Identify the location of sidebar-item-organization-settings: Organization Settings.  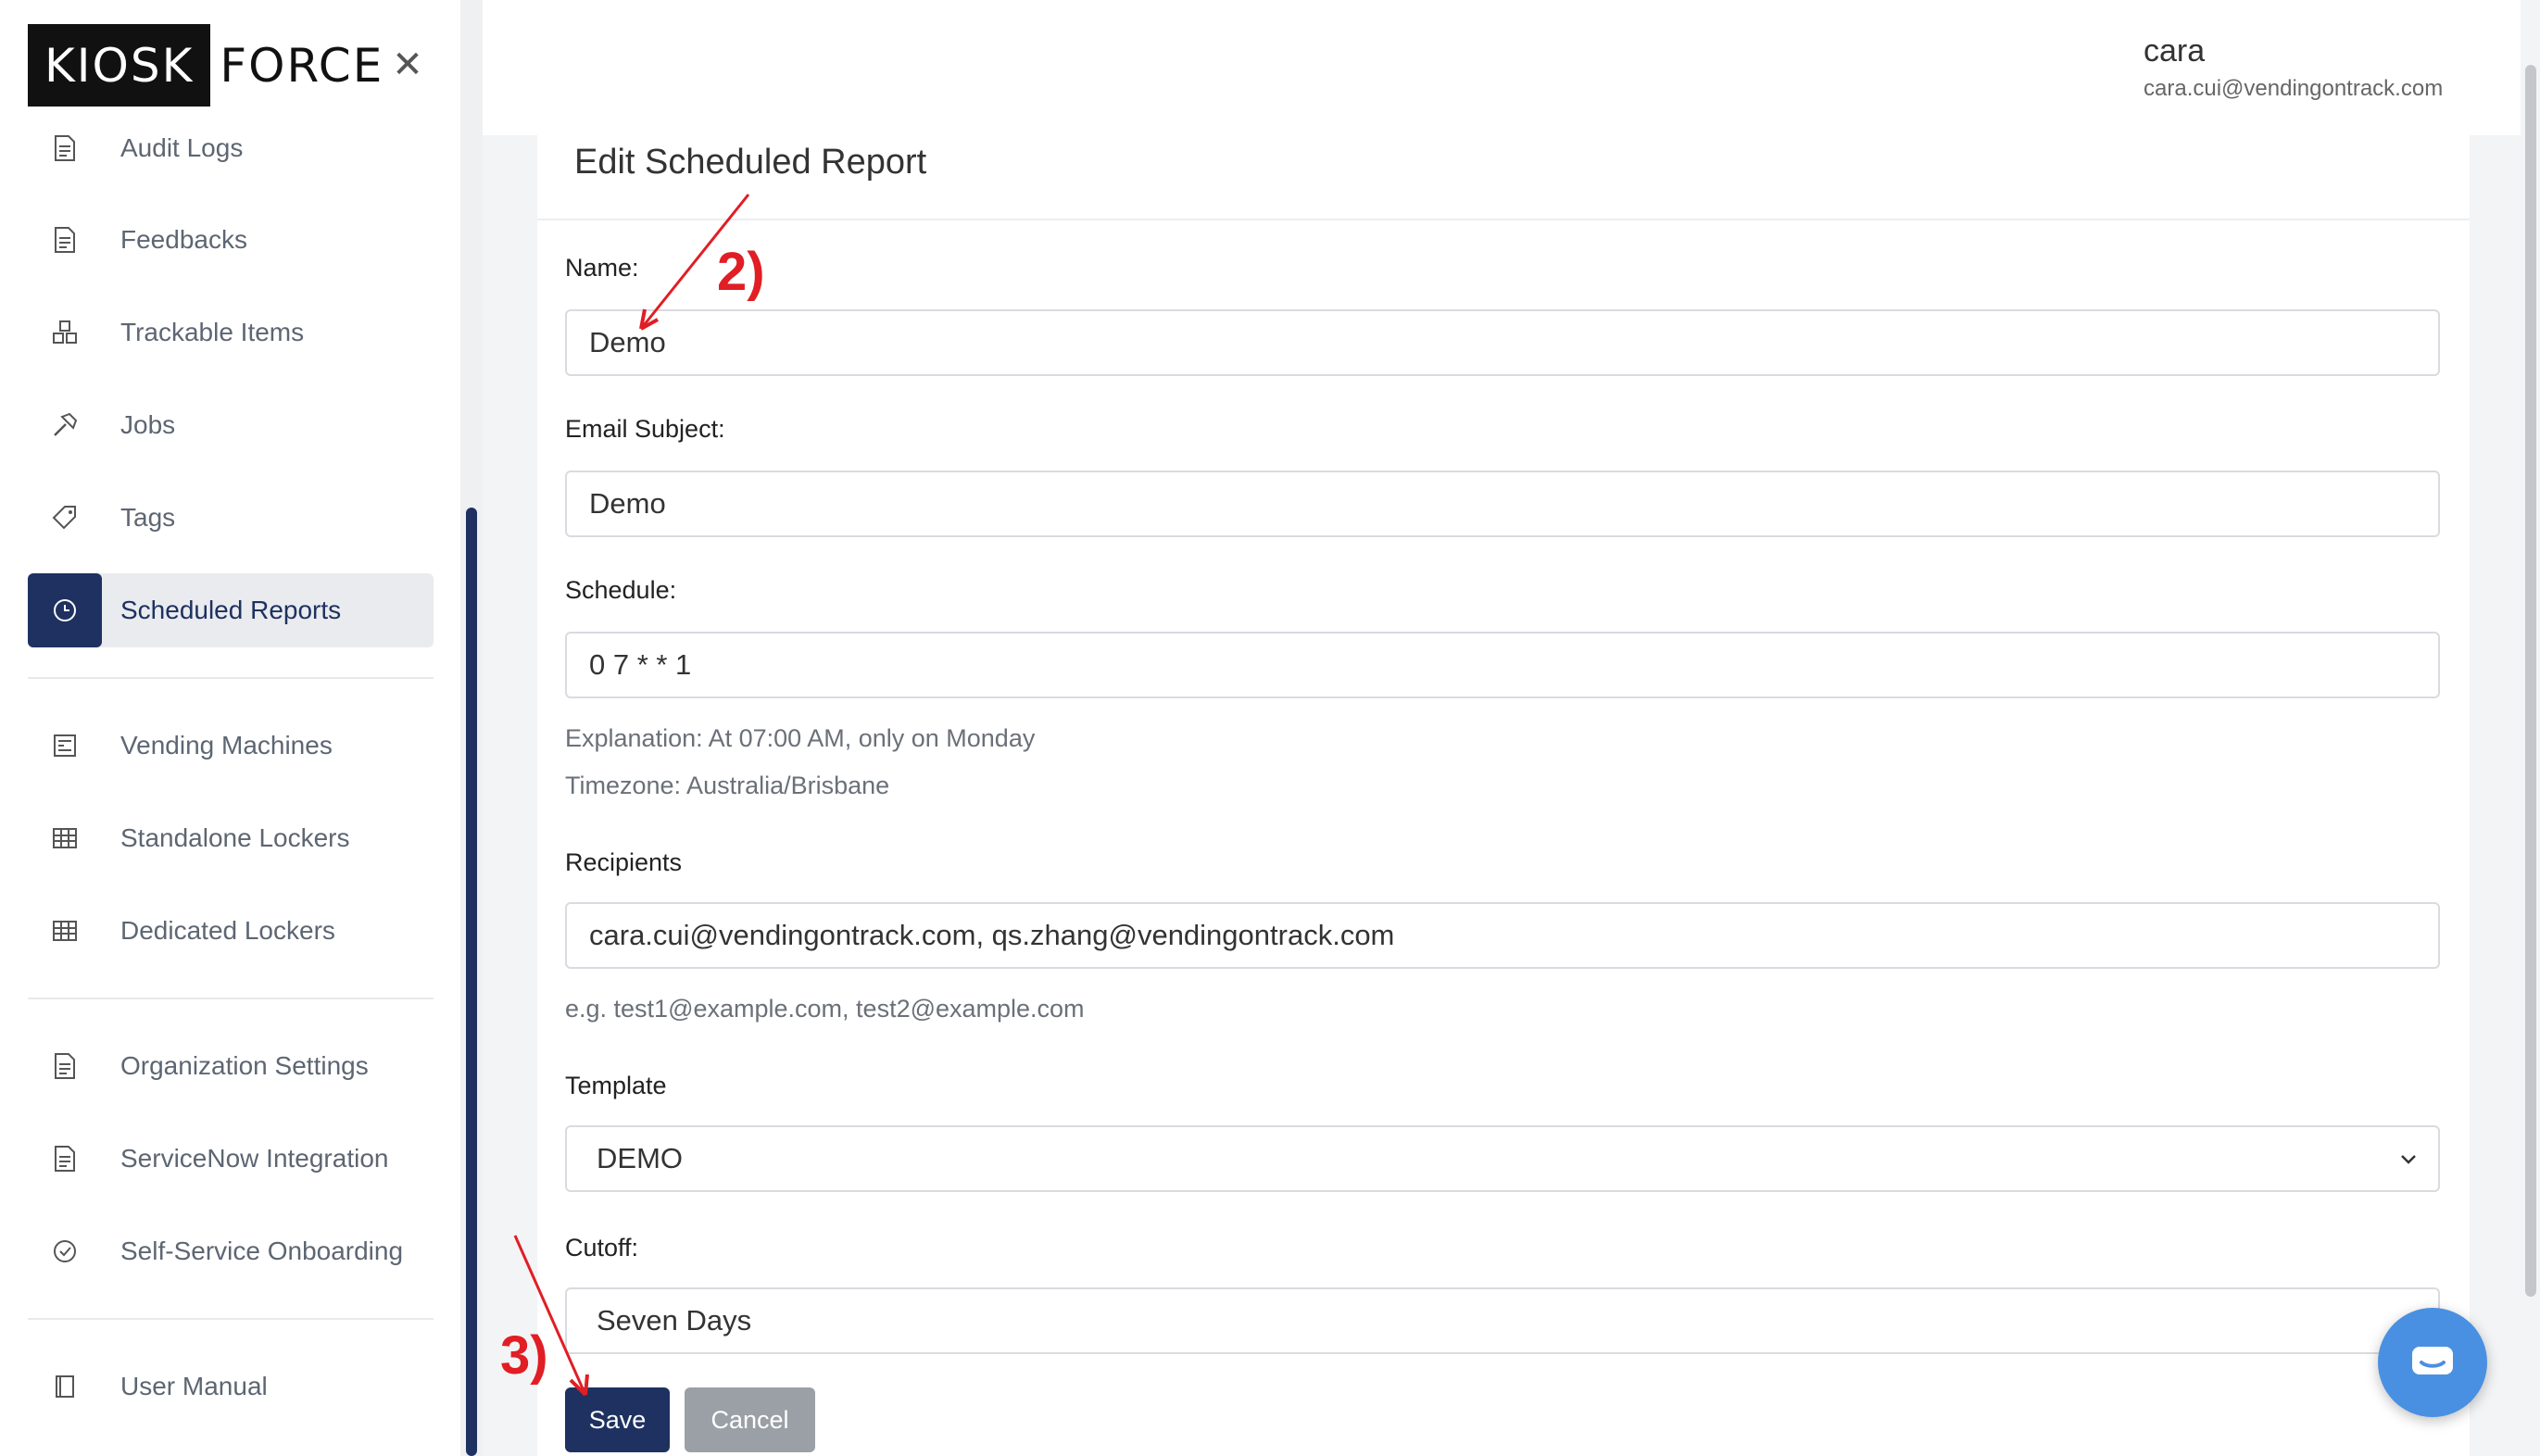
(231, 1066).